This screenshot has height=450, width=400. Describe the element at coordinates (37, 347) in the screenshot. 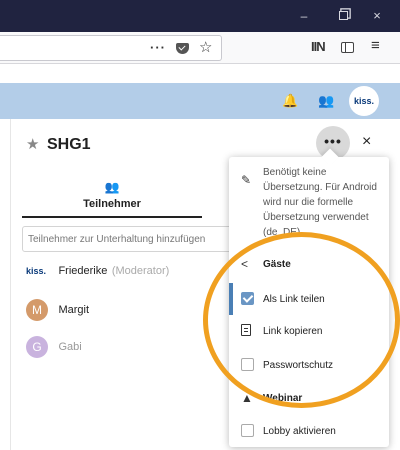

I see `avatar: G` at that location.